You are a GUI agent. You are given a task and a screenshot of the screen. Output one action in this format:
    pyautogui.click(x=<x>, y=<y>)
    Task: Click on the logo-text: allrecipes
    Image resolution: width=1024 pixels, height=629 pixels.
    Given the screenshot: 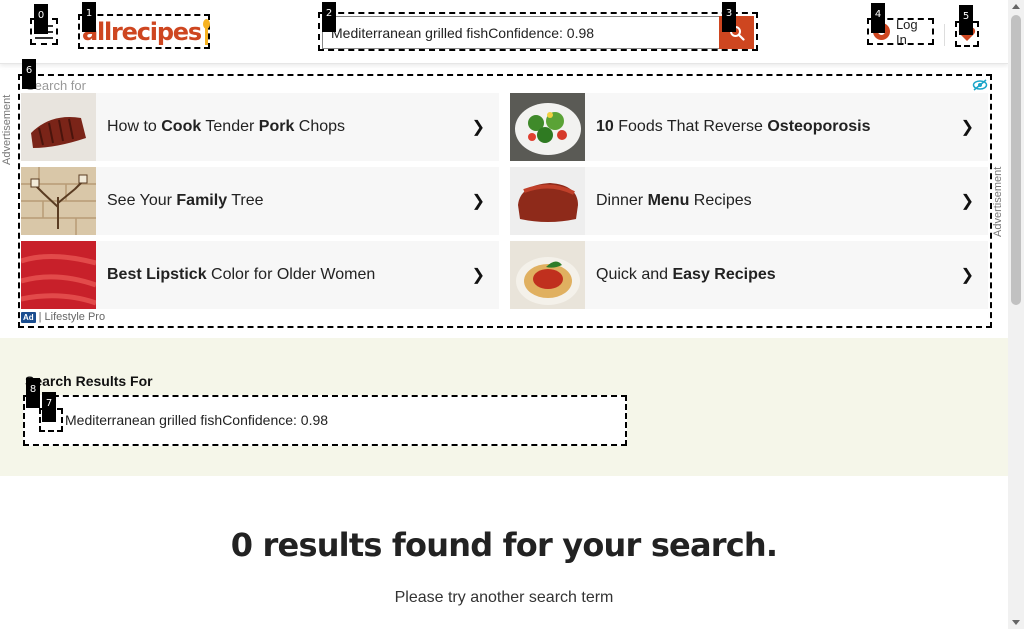 What is the action you would take?
    pyautogui.click(x=142, y=31)
    